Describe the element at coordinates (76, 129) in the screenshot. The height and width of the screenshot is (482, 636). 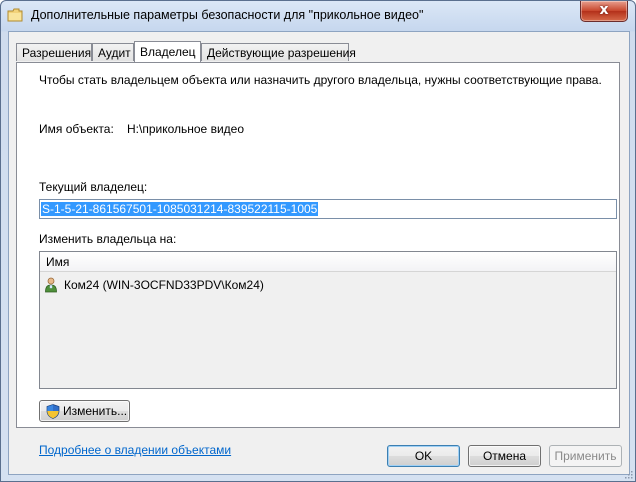
I see `object-name-label: Имя объекта:` at that location.